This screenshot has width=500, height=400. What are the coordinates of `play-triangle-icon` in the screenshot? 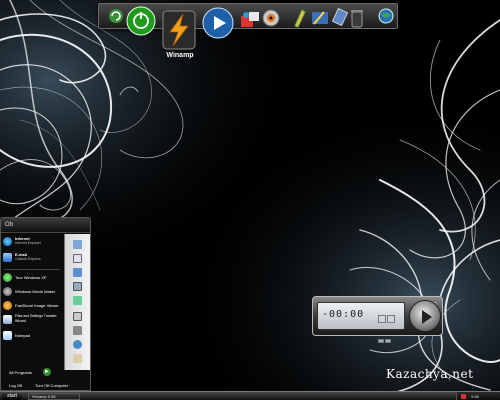 It's located at (427, 317).